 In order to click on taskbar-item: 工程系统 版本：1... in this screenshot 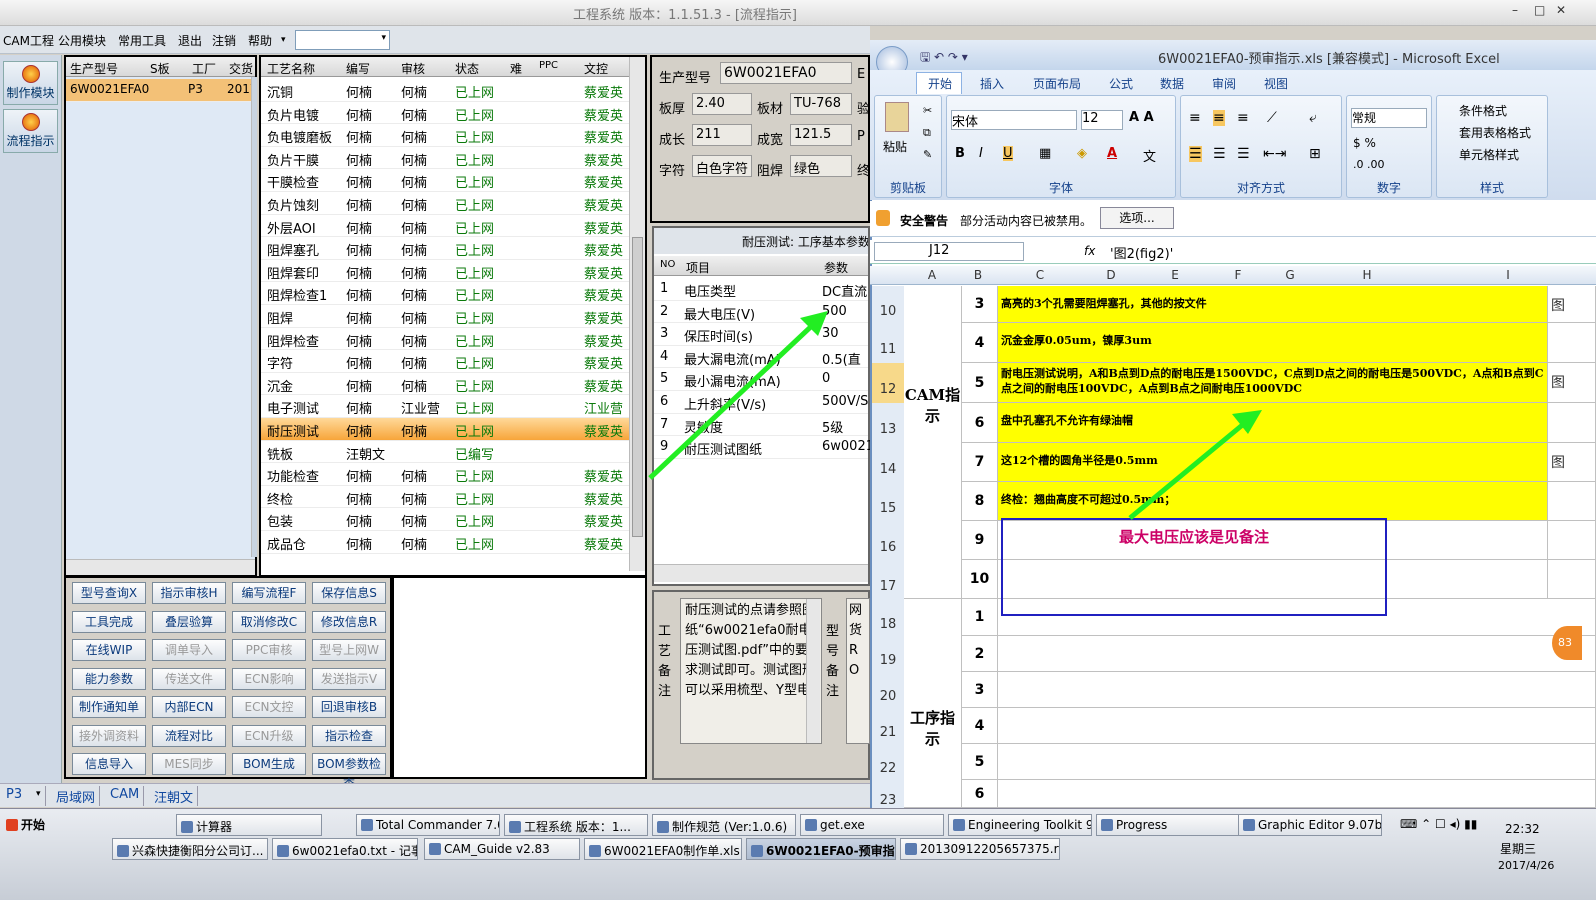, I will do `click(576, 825)`.